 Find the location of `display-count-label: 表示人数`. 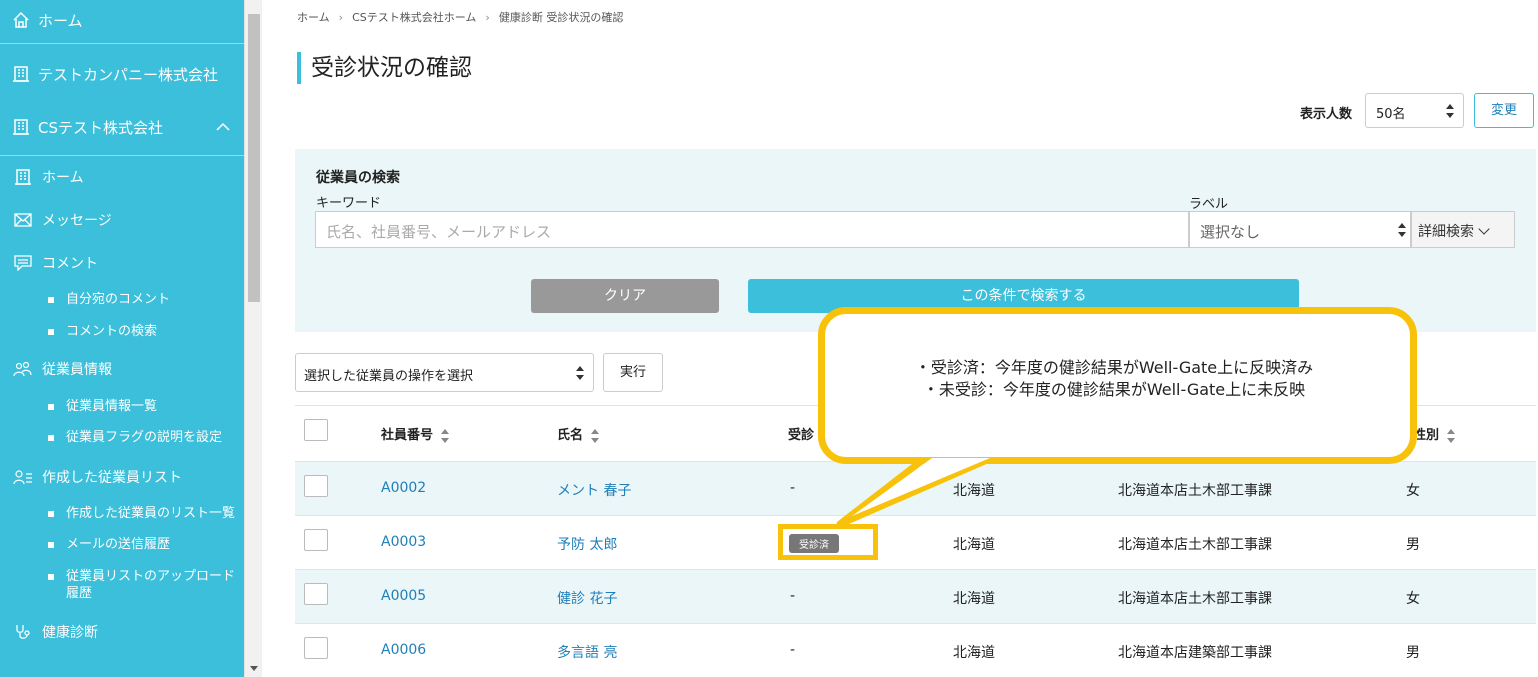

display-count-label: 表示人数 is located at coordinates (1326, 114).